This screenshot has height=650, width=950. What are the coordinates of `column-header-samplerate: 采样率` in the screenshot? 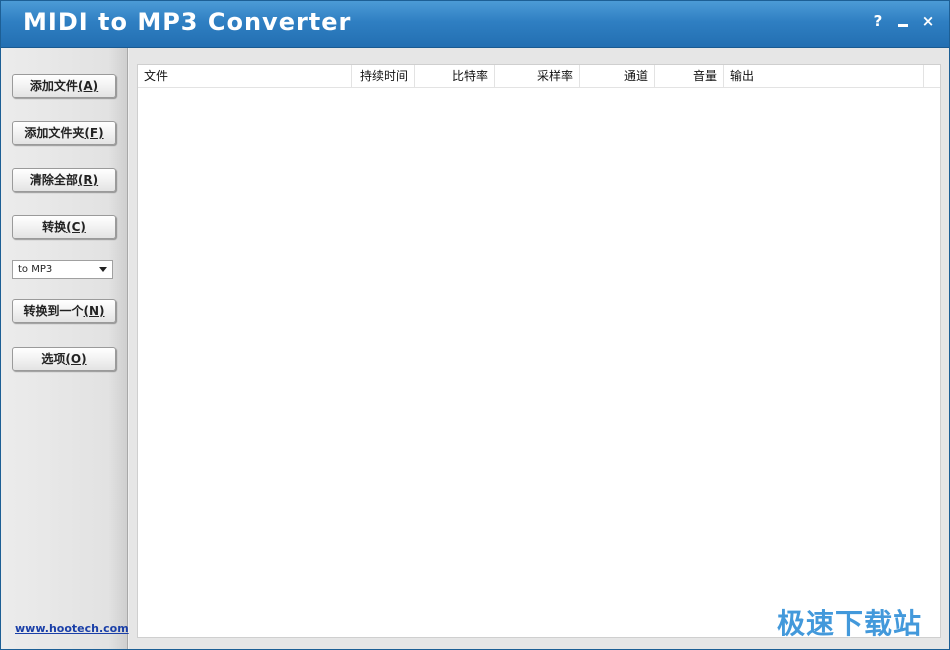 It's located at (537, 76).